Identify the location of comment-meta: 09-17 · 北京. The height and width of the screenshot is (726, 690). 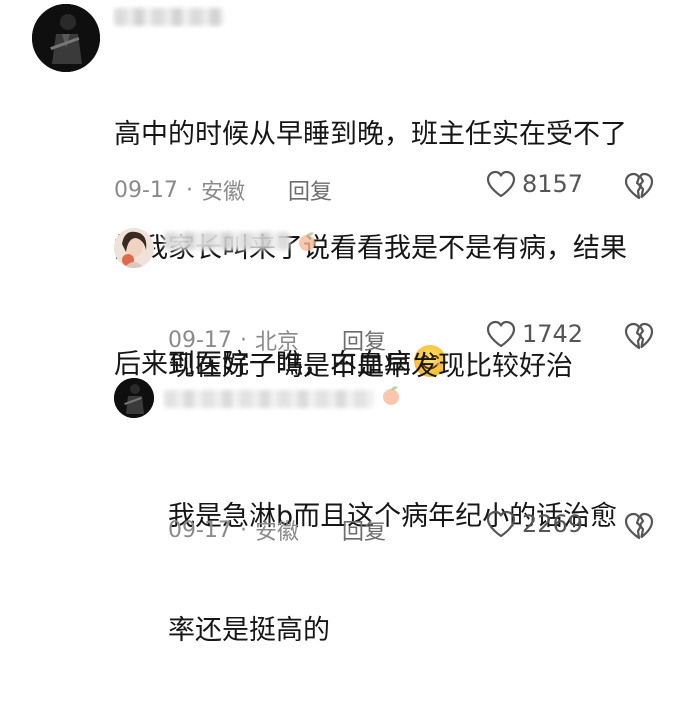
(233, 340).